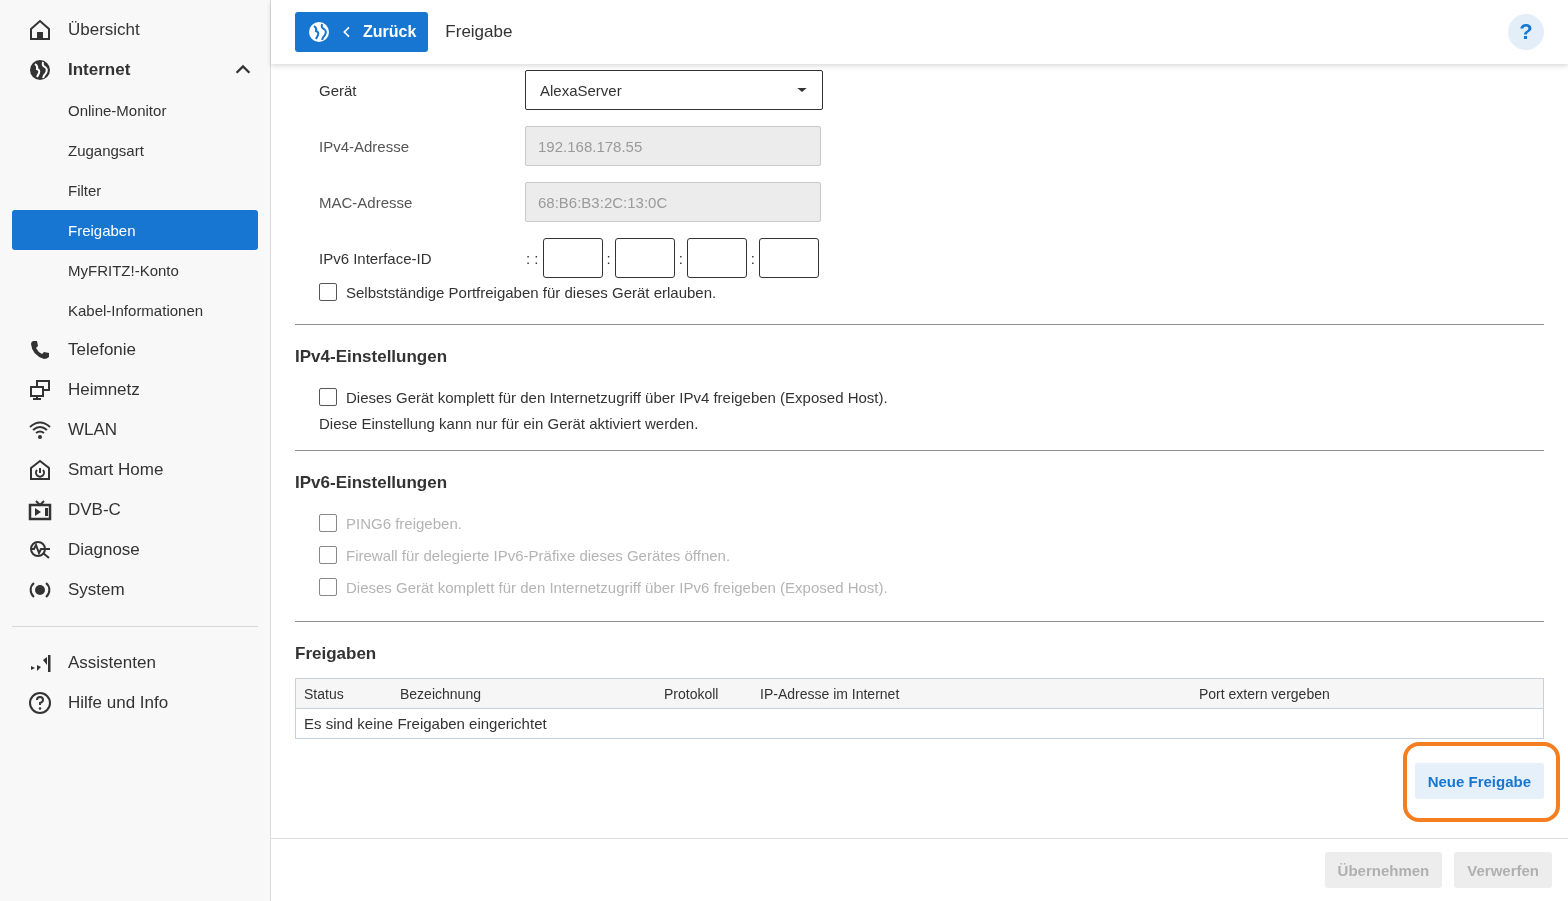 The image size is (1568, 901). I want to click on checkbox-label: PING6 freigeben., so click(404, 523).